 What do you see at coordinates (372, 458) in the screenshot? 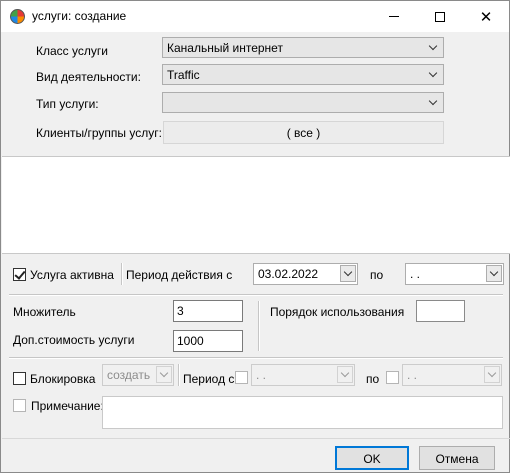
I see `ok-button: OK` at bounding box center [372, 458].